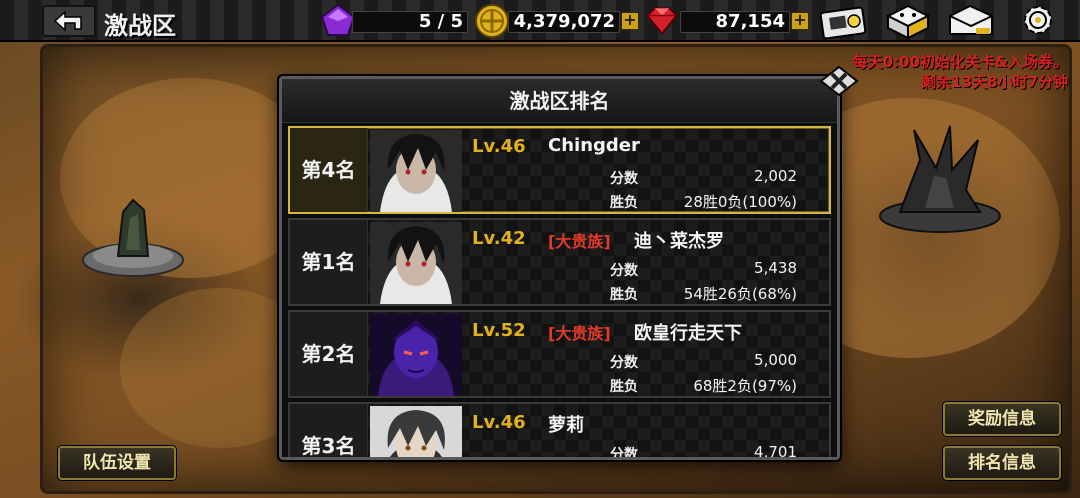  What do you see at coordinates (410, 22) in the screenshot?
I see `energy-counter: 5 / 5` at bounding box center [410, 22].